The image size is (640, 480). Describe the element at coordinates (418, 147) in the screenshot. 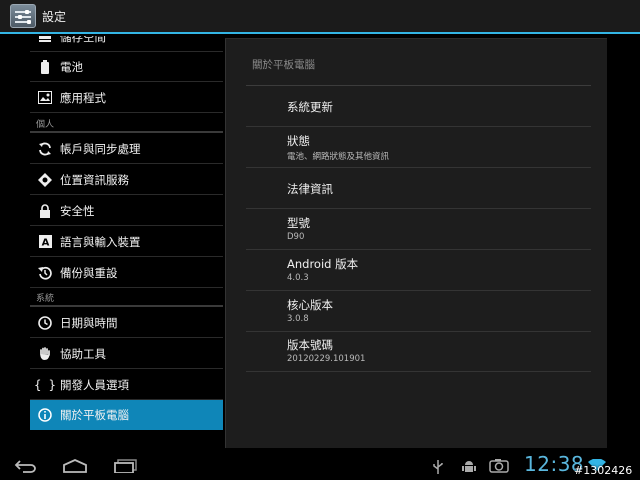

I see `pref-status: 狀態 電池、網路狀態及其他資訊` at that location.